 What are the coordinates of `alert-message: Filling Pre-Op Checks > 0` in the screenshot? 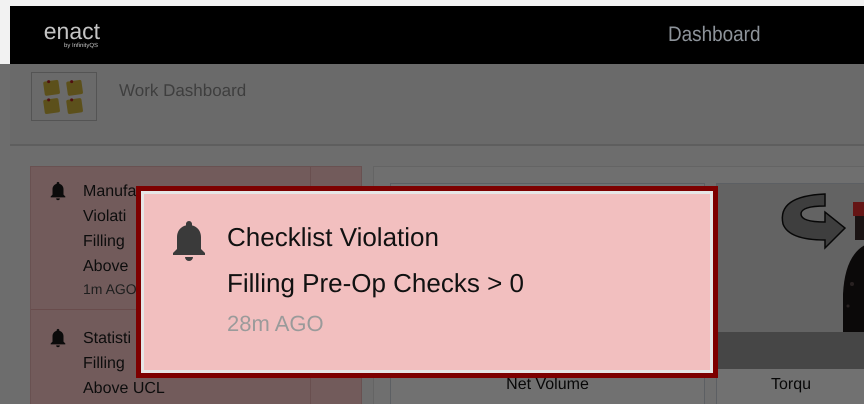 It's located at (375, 283).